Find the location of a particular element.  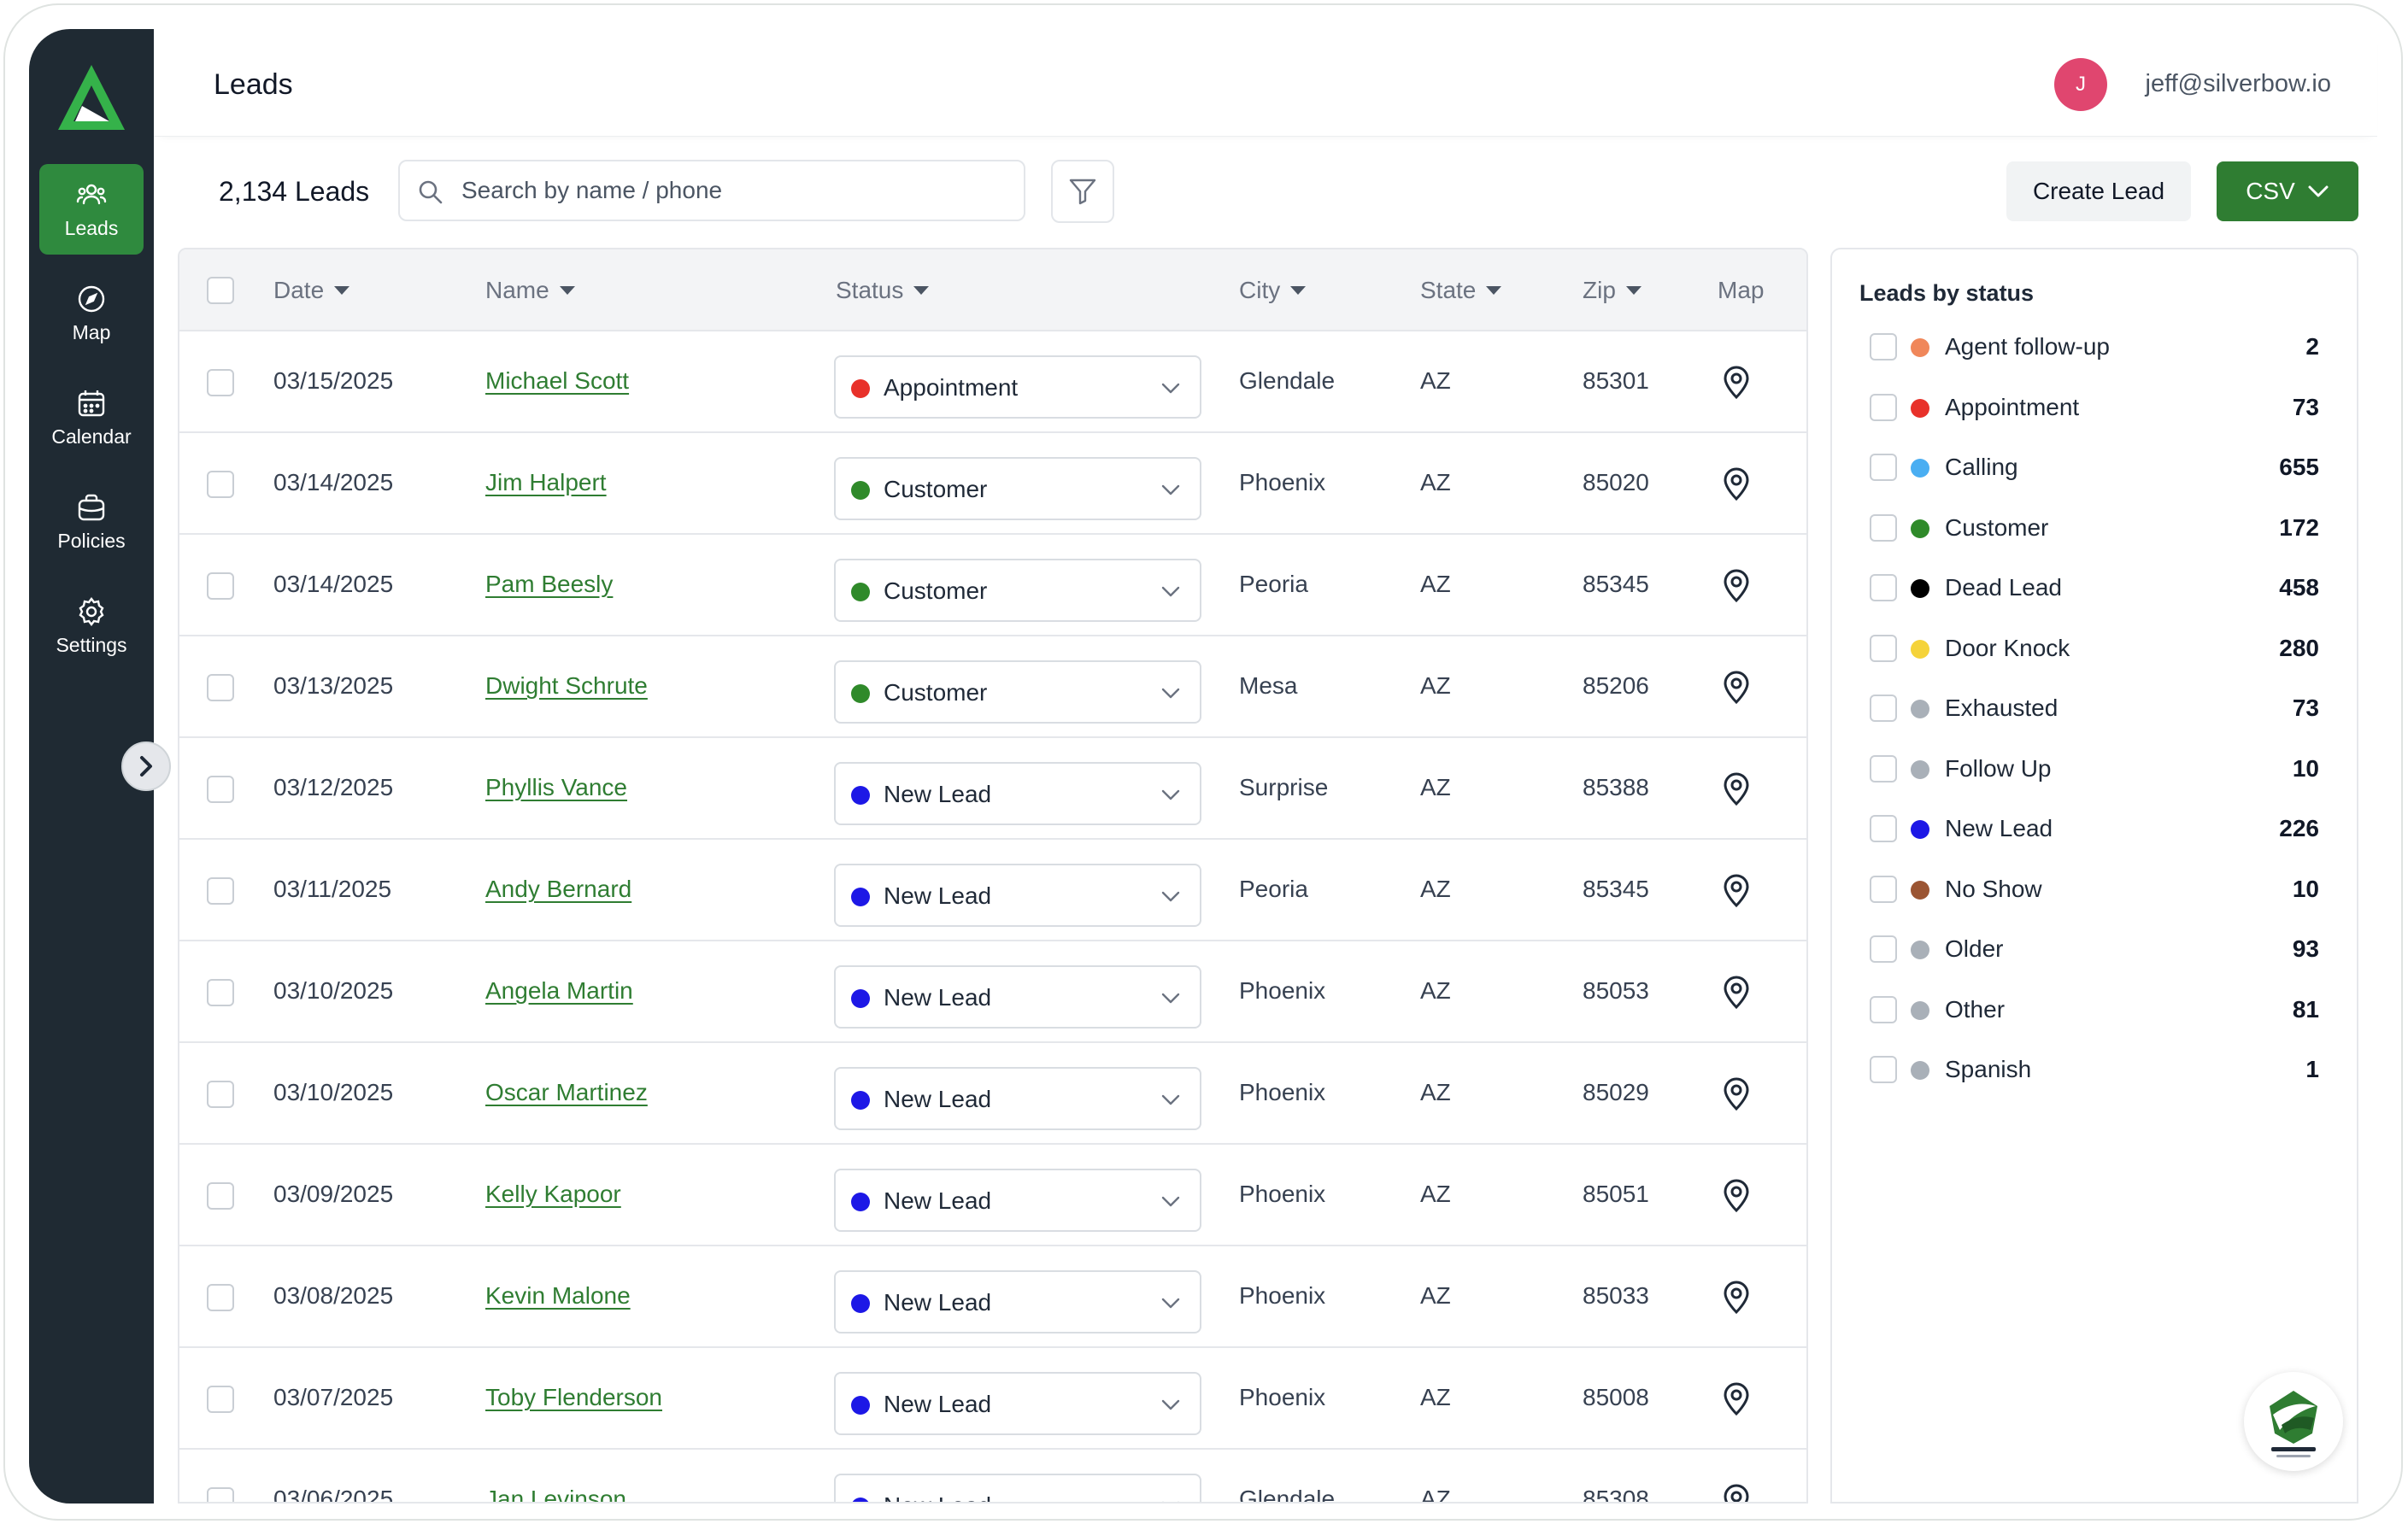

status-filter-item: Older 93 is located at coordinates (2094, 949).